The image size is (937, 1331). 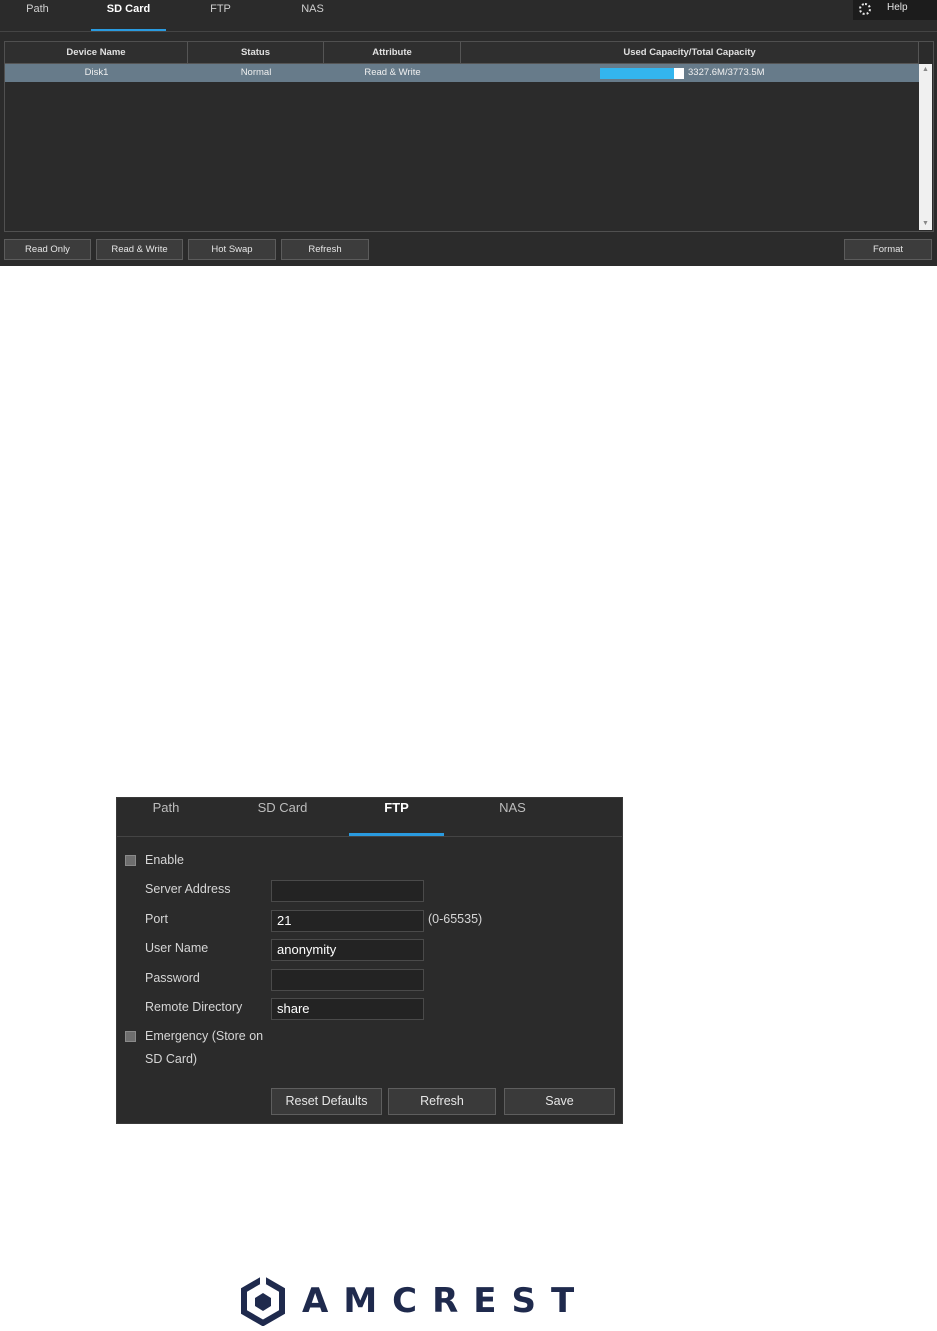 I want to click on attribute-cell: Read & Write, so click(x=392, y=72).